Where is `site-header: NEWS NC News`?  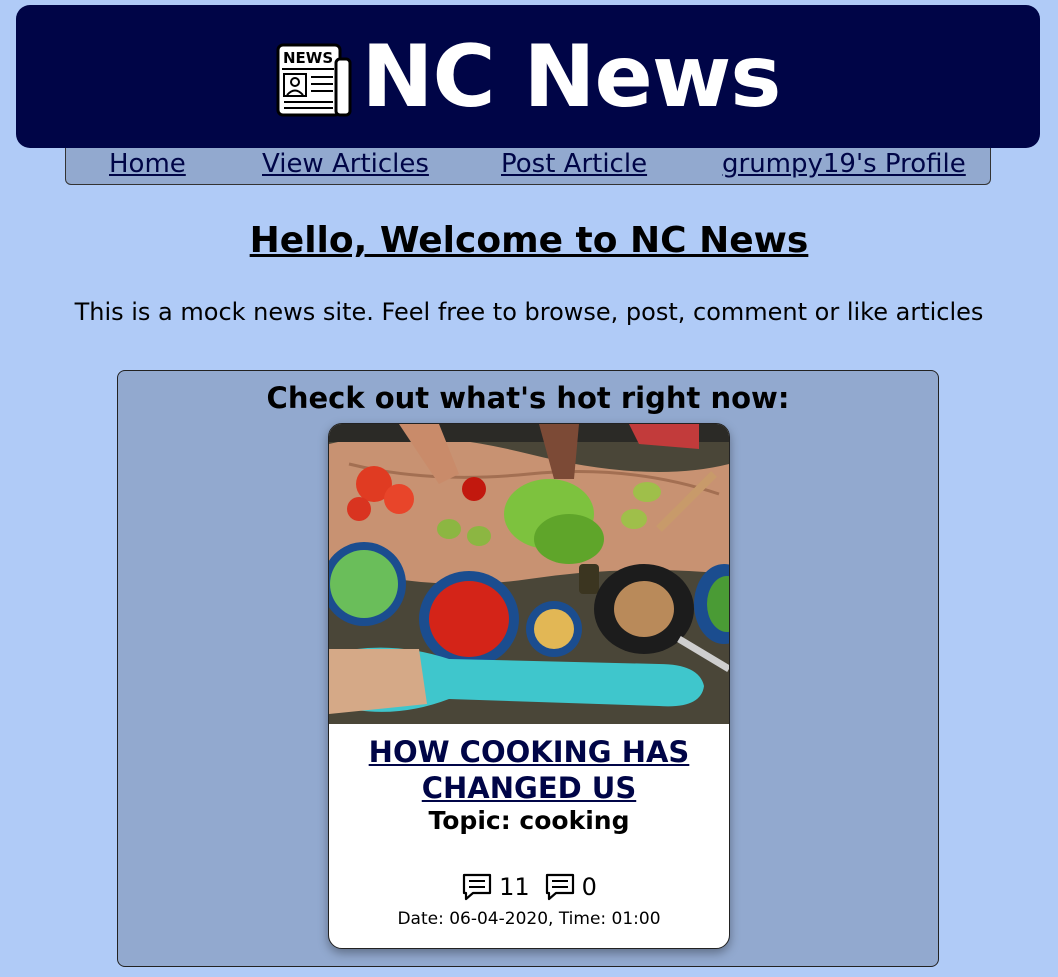 site-header: NEWS NC News is located at coordinates (528, 76).